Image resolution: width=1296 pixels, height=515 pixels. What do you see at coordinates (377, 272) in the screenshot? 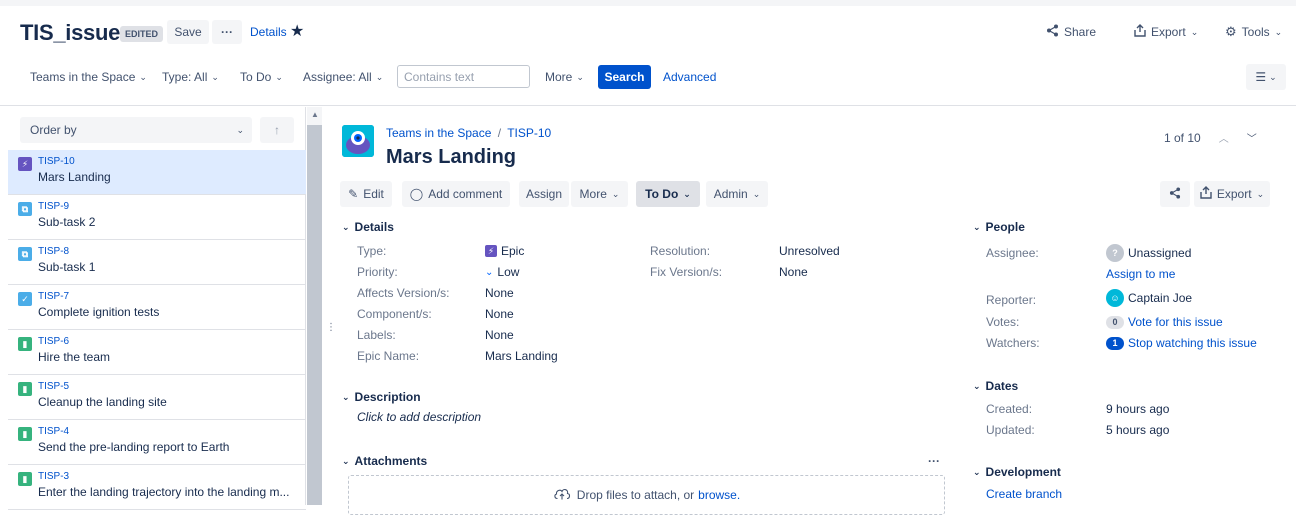
I see `priority-field-label: Priority:` at bounding box center [377, 272].